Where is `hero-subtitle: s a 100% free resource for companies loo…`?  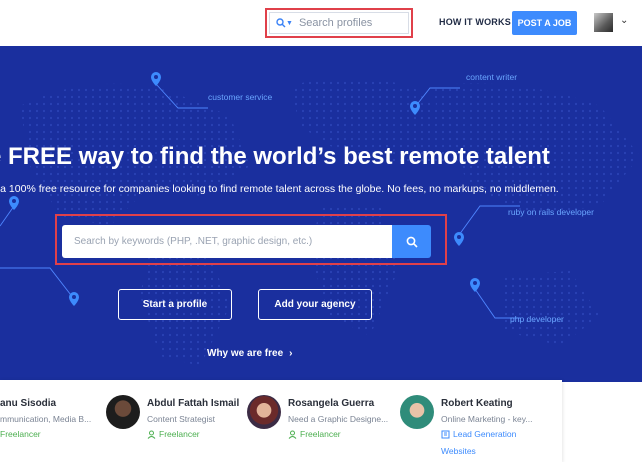 hero-subtitle: s a 100% free resource for companies loo… is located at coordinates (279, 189).